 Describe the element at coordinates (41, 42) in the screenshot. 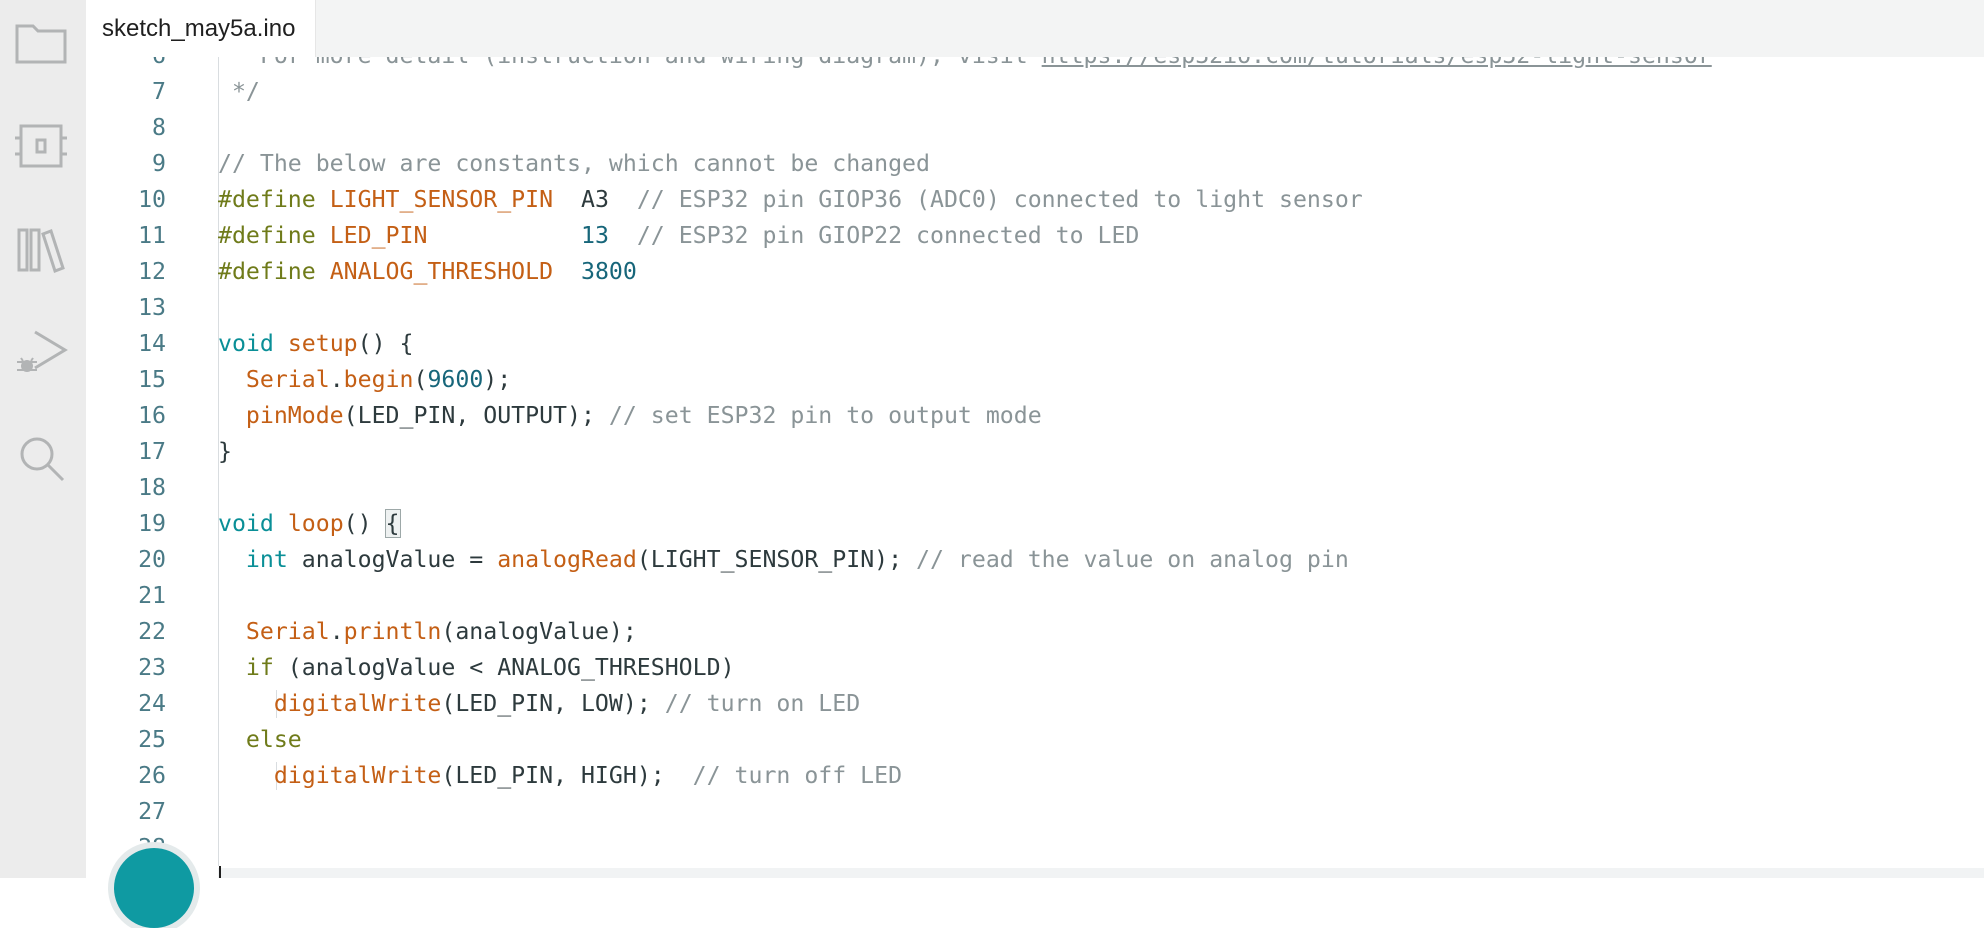

I see `folder-icon` at that location.